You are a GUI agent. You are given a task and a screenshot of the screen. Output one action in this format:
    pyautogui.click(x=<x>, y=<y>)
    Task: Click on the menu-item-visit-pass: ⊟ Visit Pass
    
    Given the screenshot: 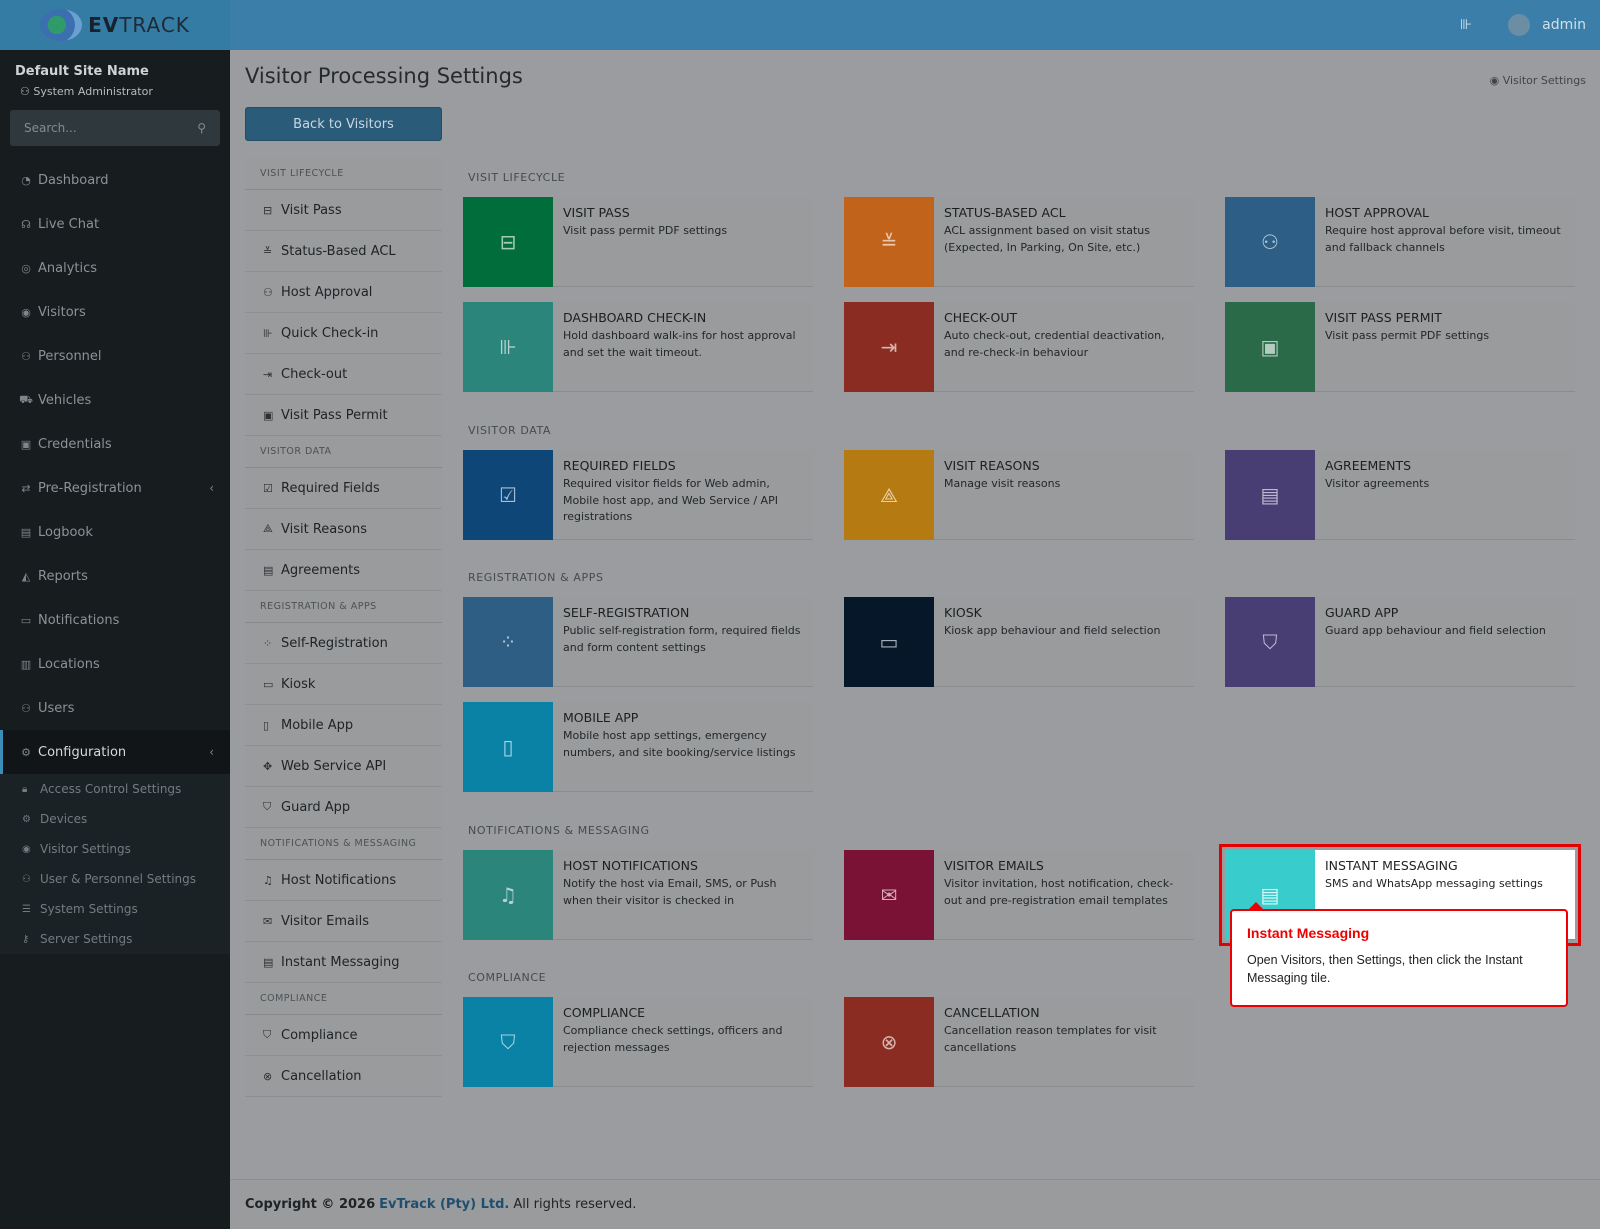 What is the action you would take?
    pyautogui.click(x=343, y=210)
    